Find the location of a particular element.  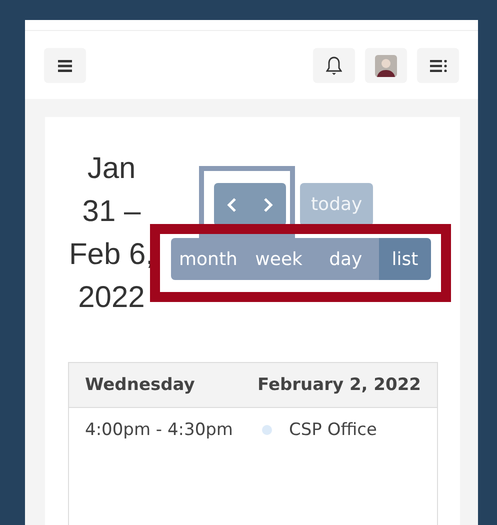

avatar-button is located at coordinates (386, 65).